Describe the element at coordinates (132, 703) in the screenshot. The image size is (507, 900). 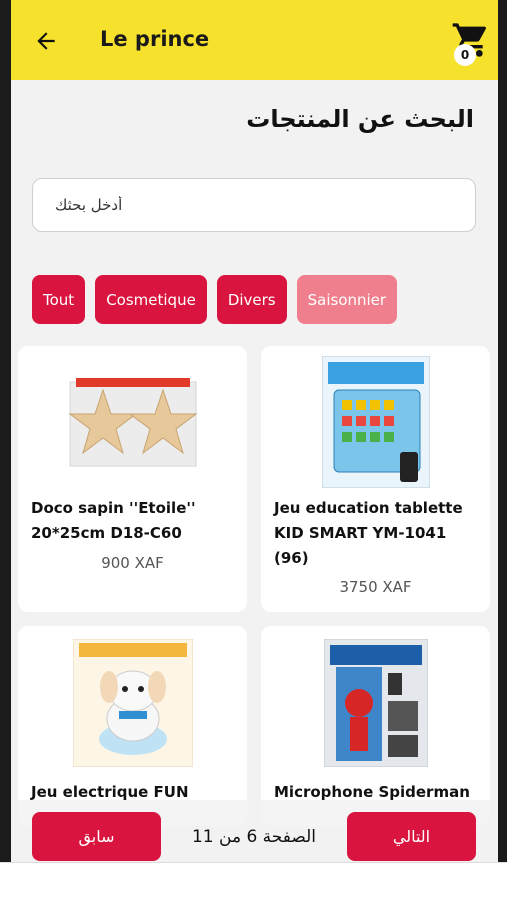
I see `robot-dog-toy-image` at that location.